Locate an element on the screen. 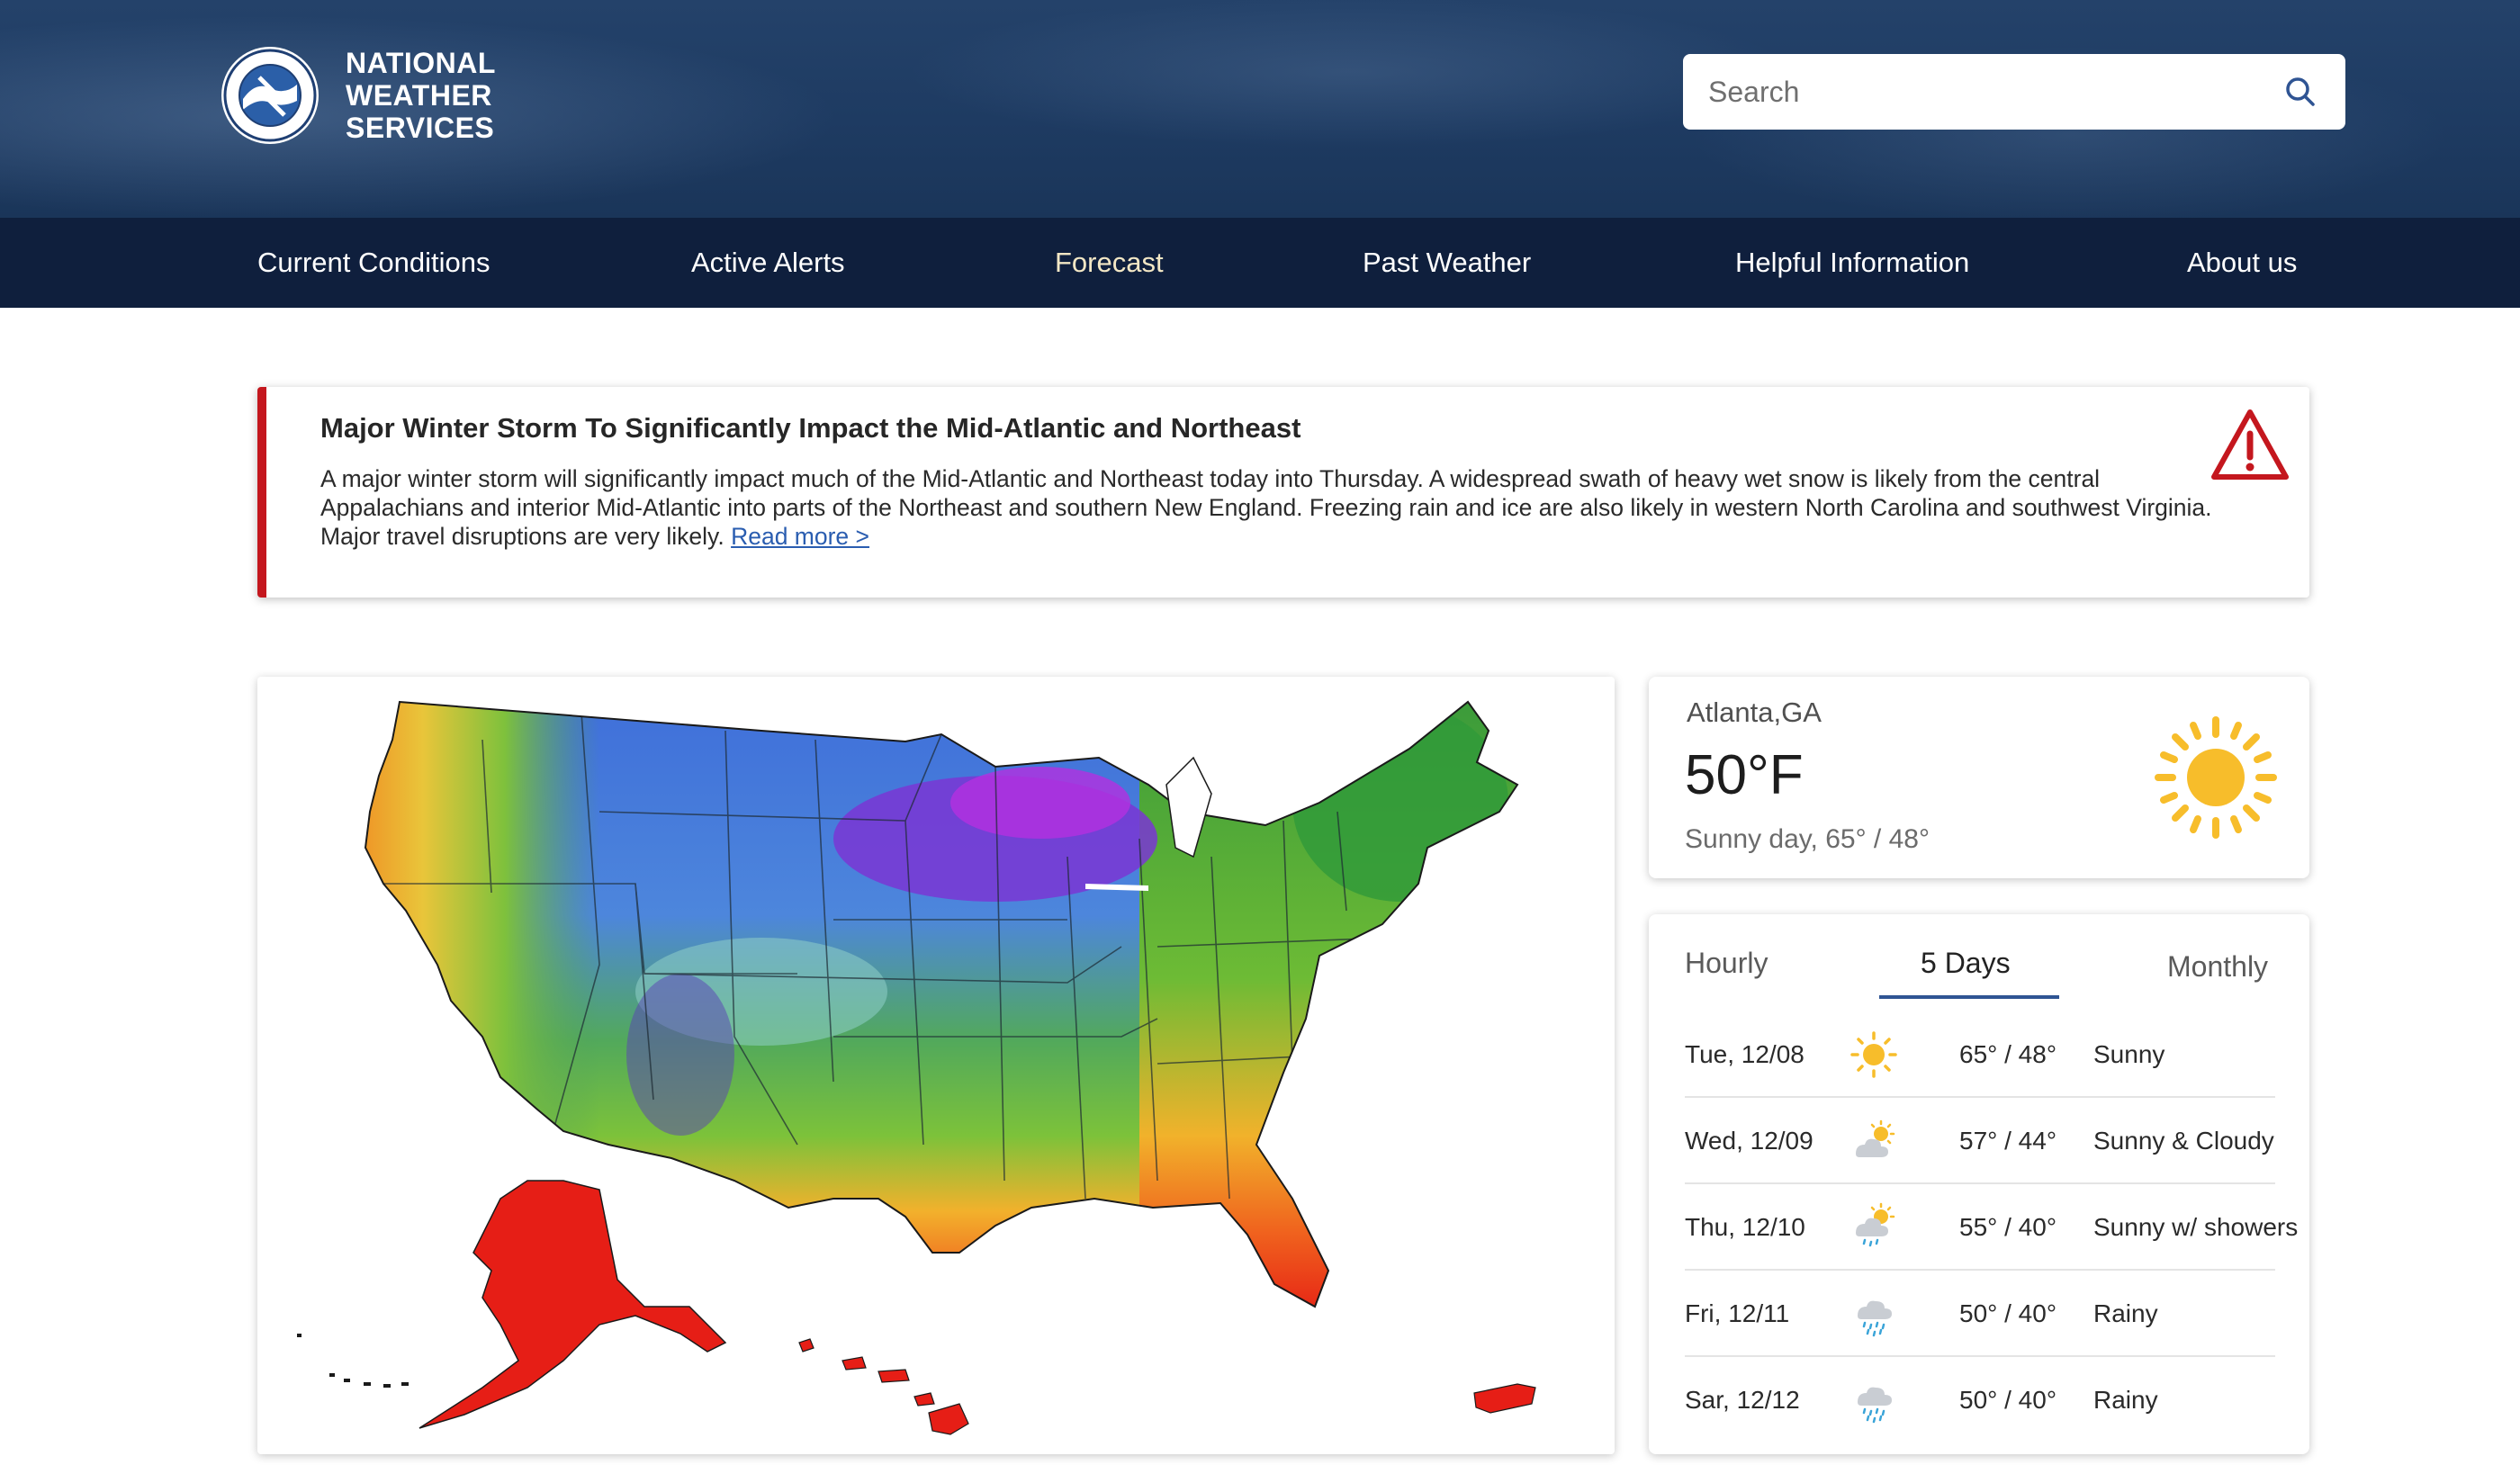 Image resolution: width=2520 pixels, height=1474 pixels. tab-5-days: 5 Days is located at coordinates (1966, 963).